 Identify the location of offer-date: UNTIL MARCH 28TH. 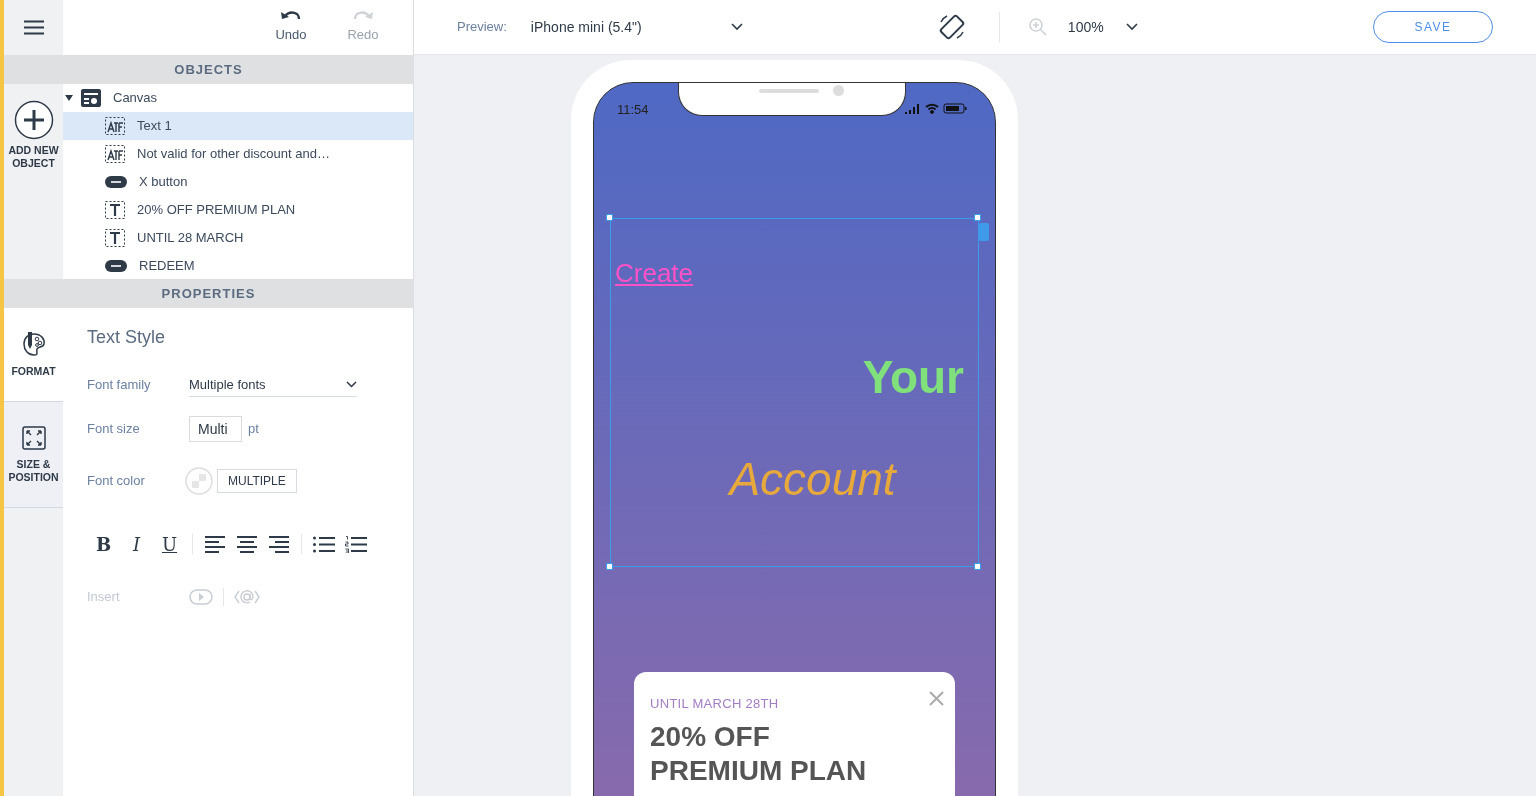
(715, 704).